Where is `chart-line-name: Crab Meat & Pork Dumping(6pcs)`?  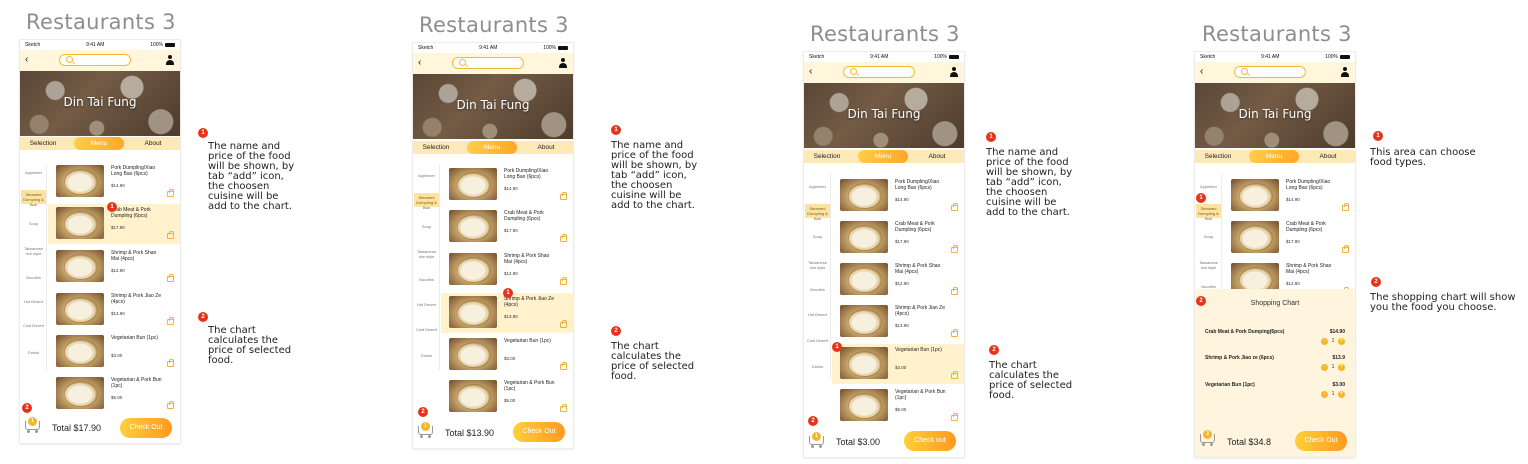 chart-line-name: Crab Meat & Pork Dumping(6pcs) is located at coordinates (1245, 332).